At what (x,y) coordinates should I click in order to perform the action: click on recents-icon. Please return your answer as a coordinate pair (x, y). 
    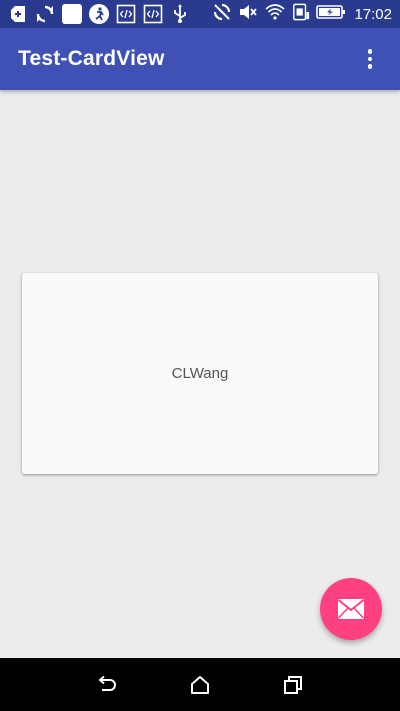
    Looking at the image, I should click on (293, 684).